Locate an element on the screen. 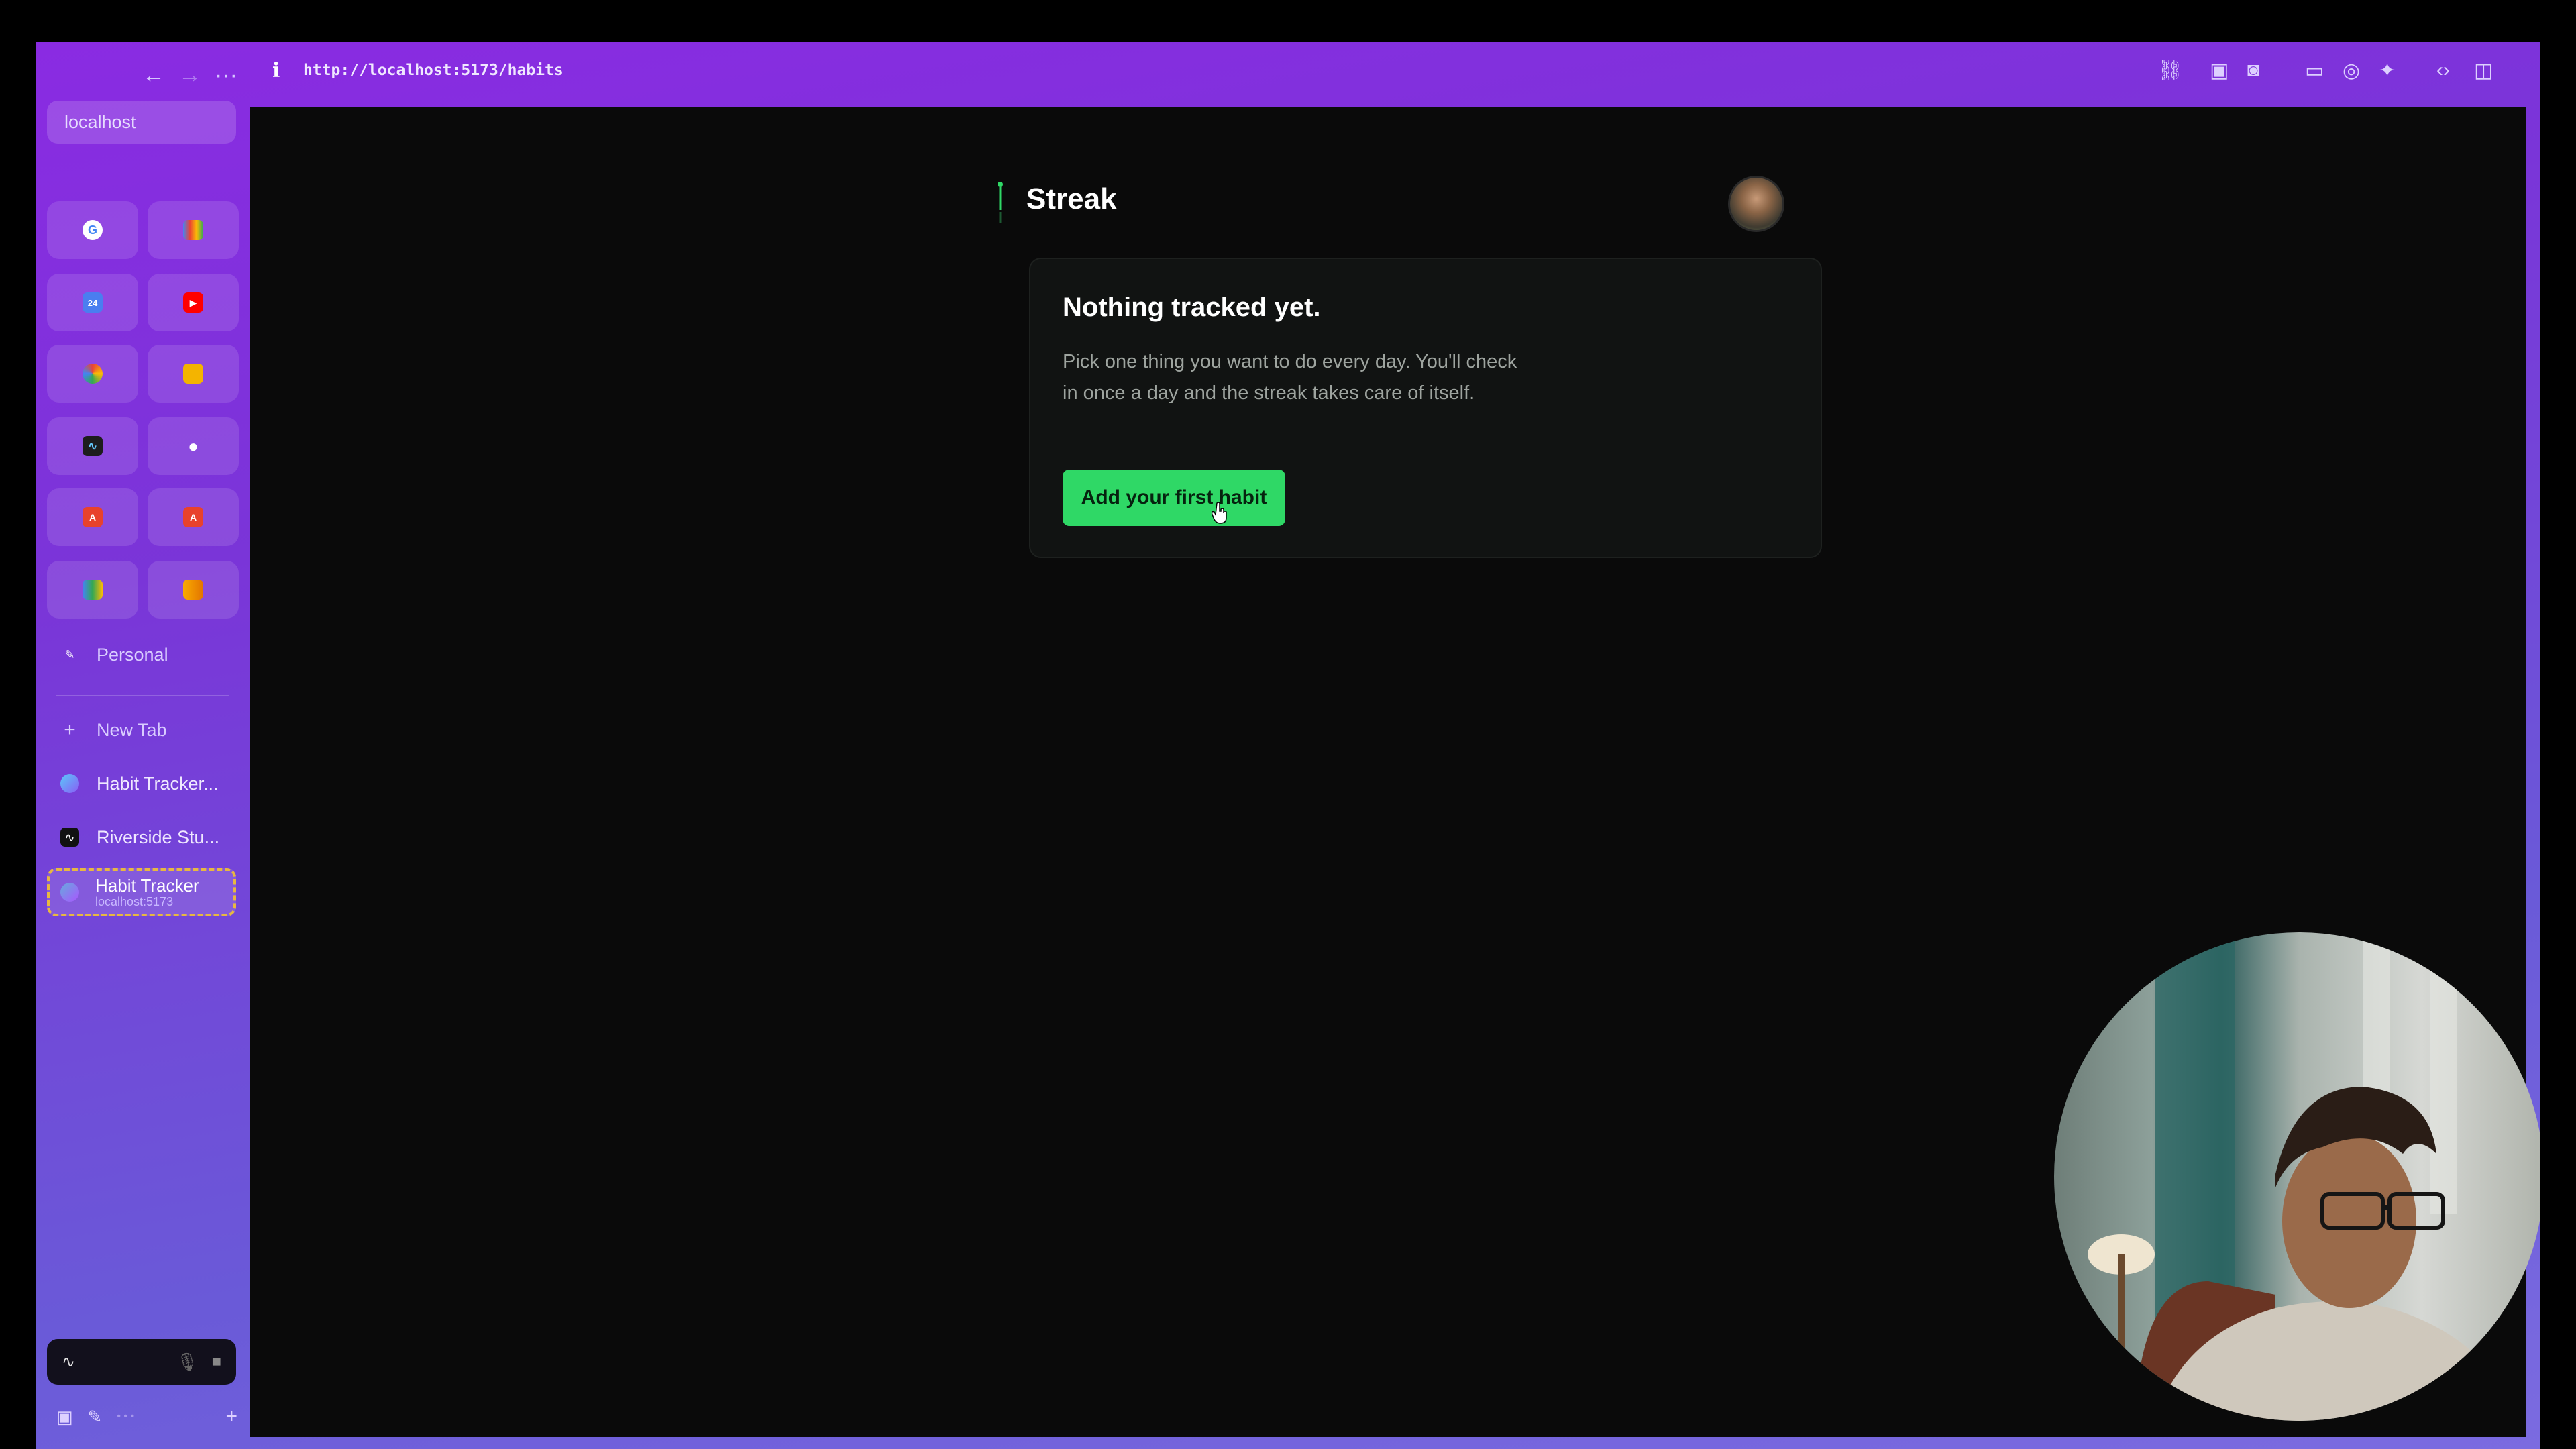 The image size is (2576, 1449). hand-cursor-icon is located at coordinates (1219, 513).